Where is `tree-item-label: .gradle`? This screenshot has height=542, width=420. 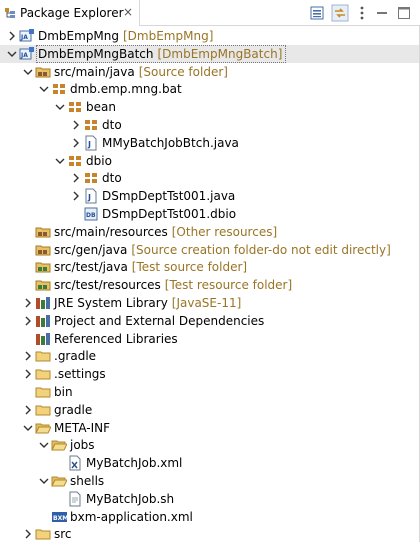
tree-item-label: .gradle is located at coordinates (75, 356).